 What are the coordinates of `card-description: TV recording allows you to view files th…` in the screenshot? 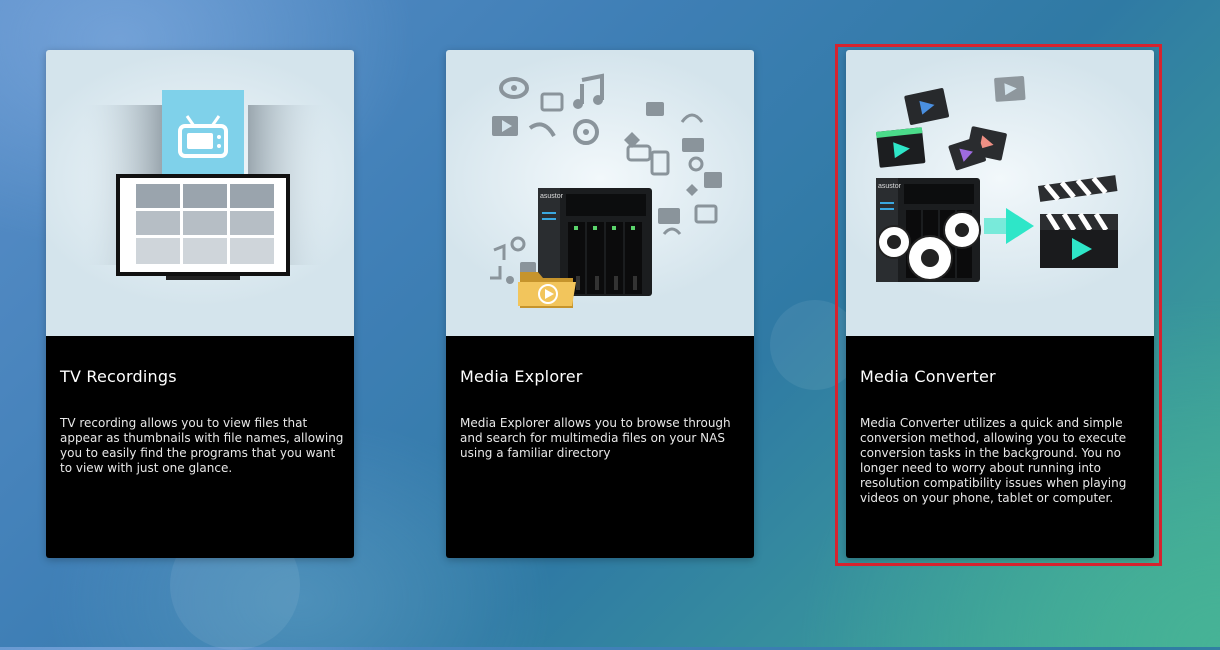 It's located at (202, 445).